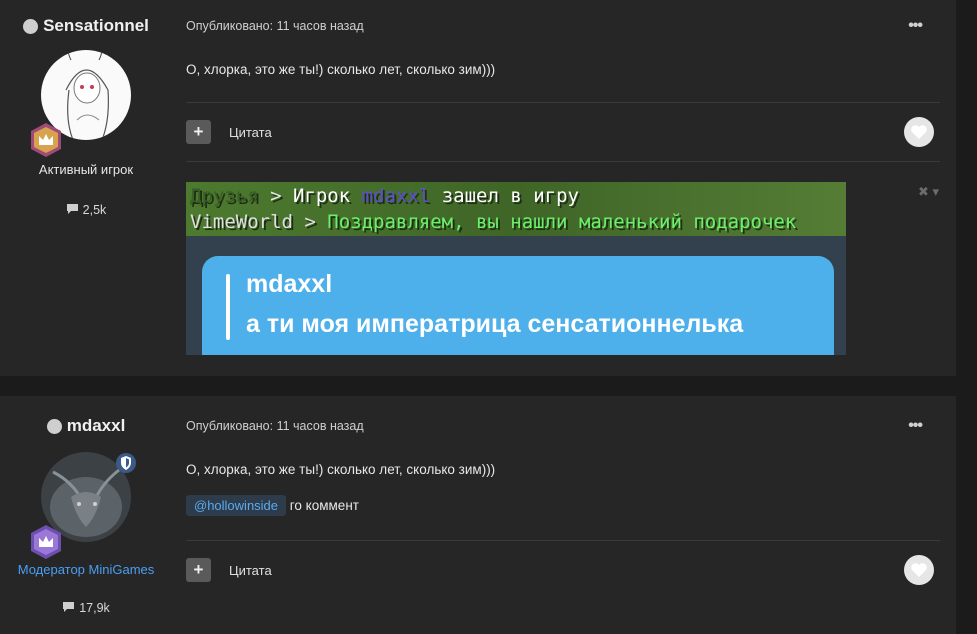 The image size is (977, 634). What do you see at coordinates (94, 608) in the screenshot?
I see `post-count-value: 17,9k` at bounding box center [94, 608].